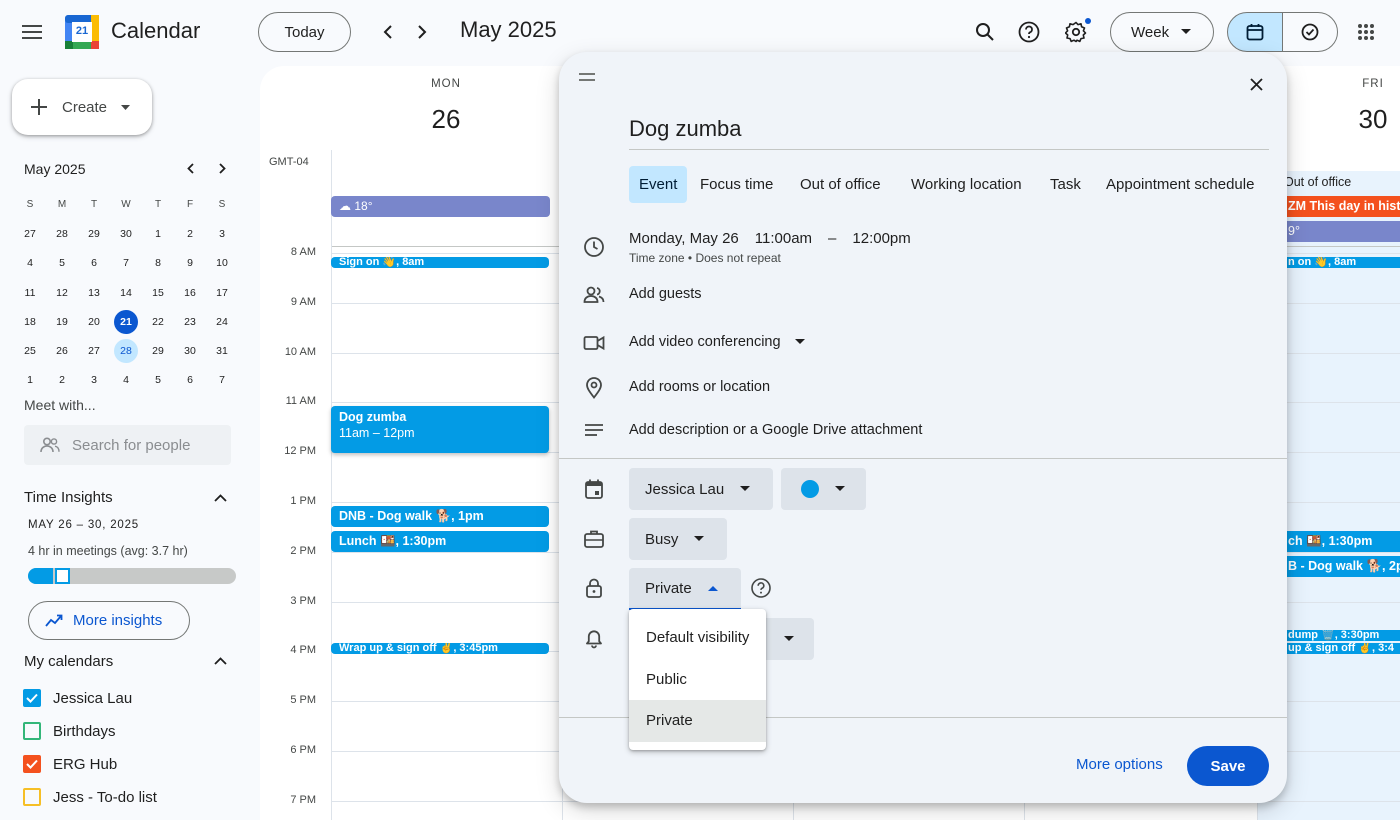  I want to click on visibility-option-private: Private, so click(697, 721).